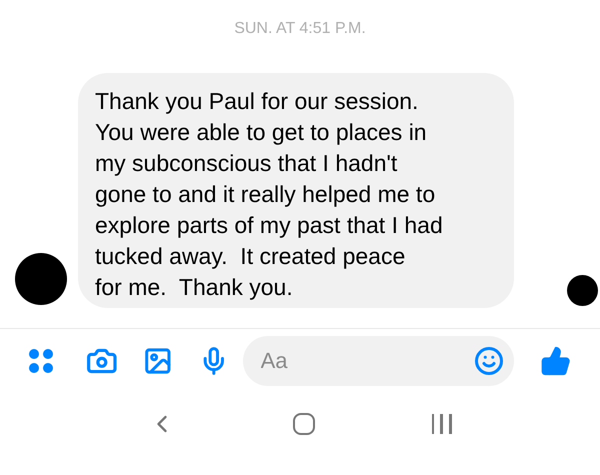 Image resolution: width=600 pixels, height=475 pixels. I want to click on sender-avatar, so click(41, 279).